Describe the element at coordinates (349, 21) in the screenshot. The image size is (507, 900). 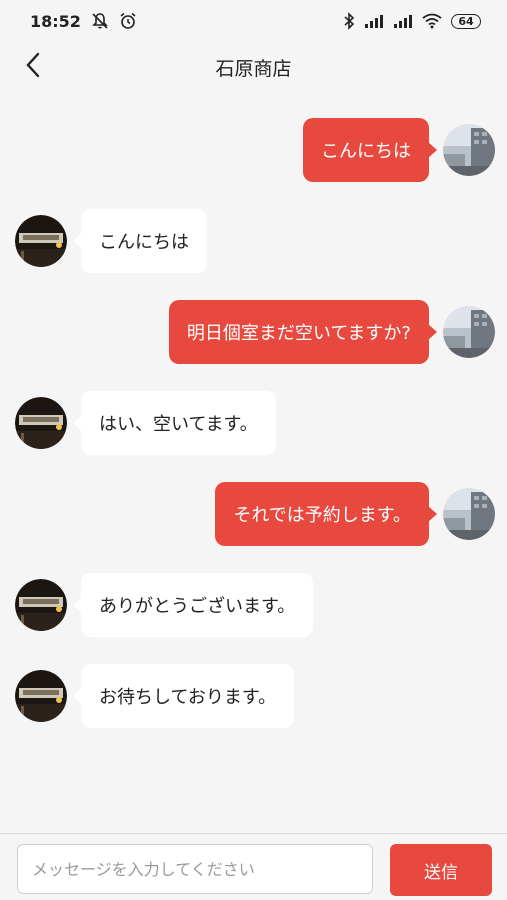
I see `bluetooth-icon` at that location.